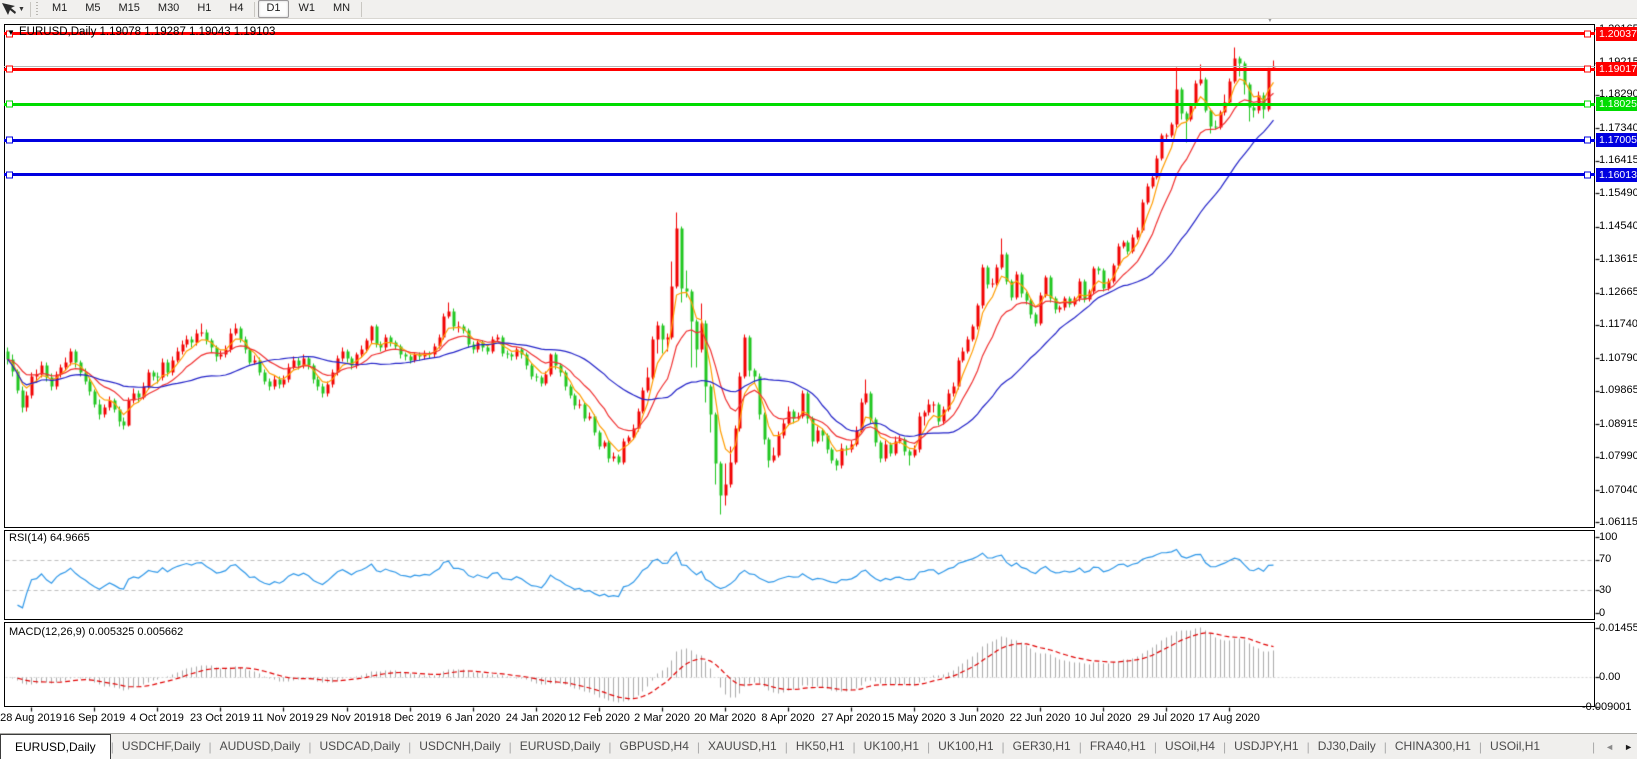 The width and height of the screenshot is (1637, 759). Describe the element at coordinates (1190, 746) in the screenshot. I see `chart-tab-usoil-h4: USOil,H4` at that location.